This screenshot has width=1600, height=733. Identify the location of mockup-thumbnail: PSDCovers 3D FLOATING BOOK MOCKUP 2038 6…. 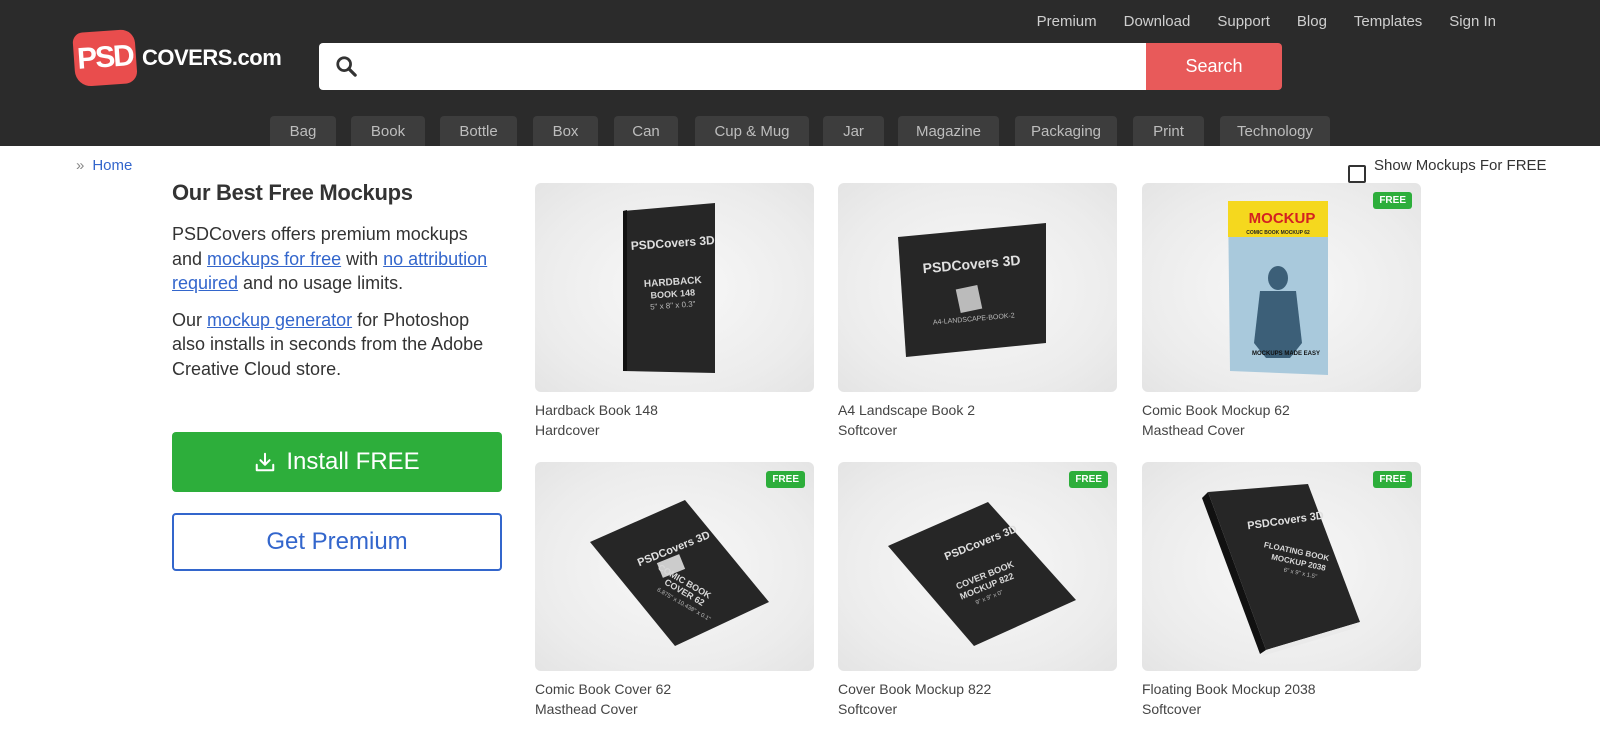
(1281, 566).